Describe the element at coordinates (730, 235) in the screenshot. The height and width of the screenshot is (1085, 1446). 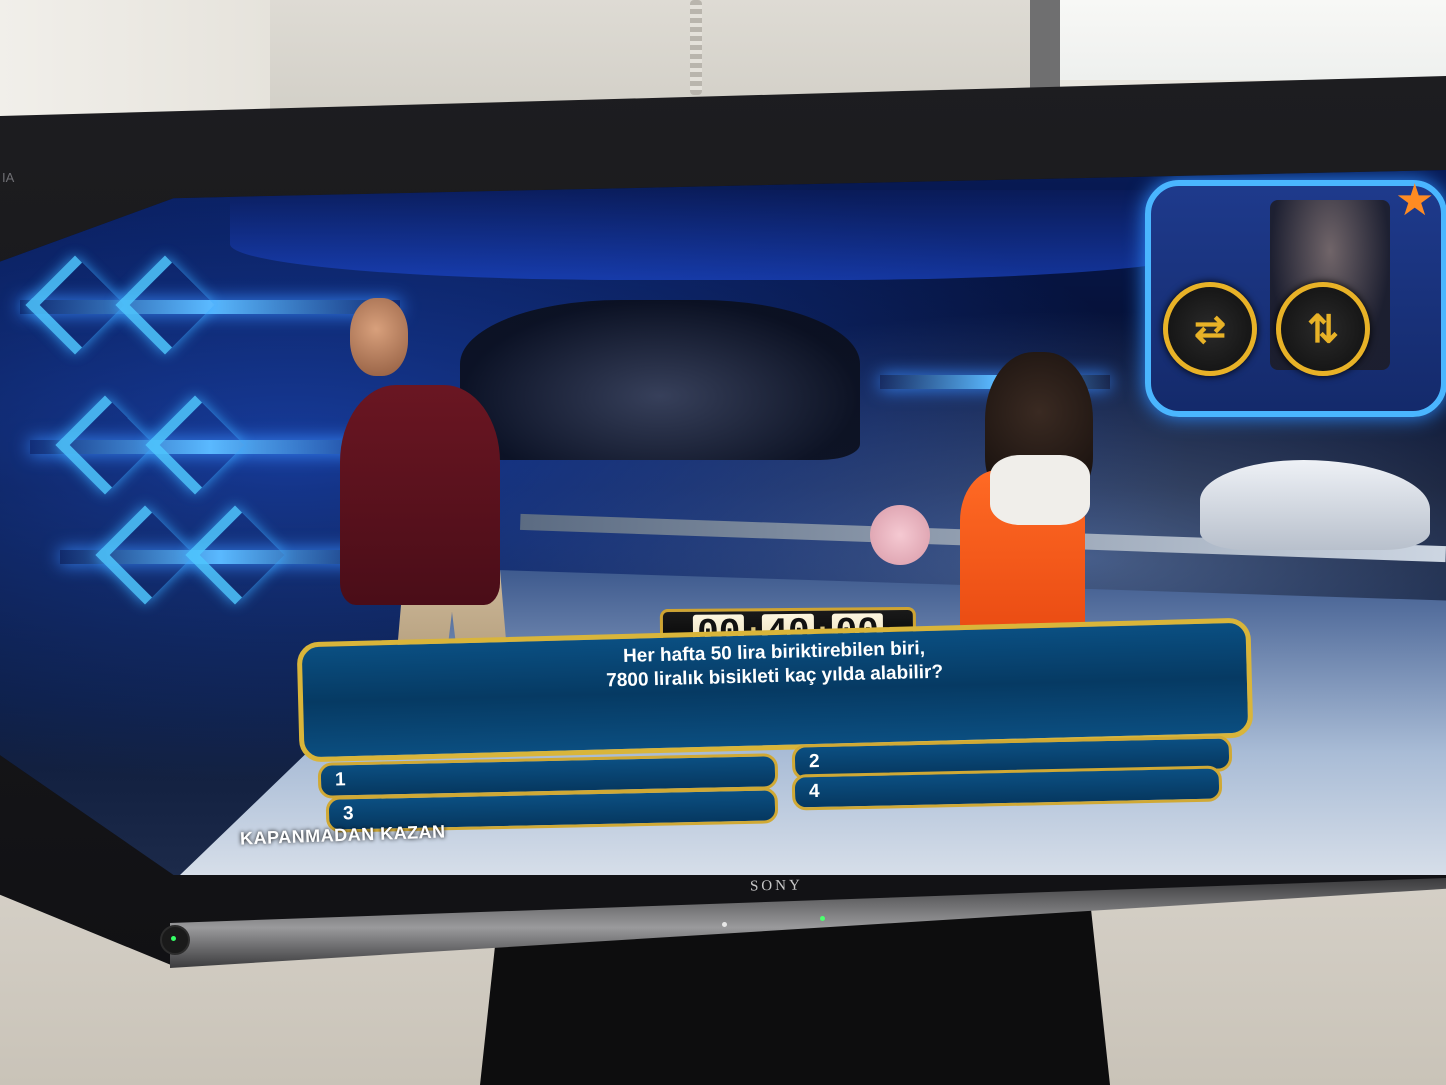
I see `studio-ceiling` at that location.